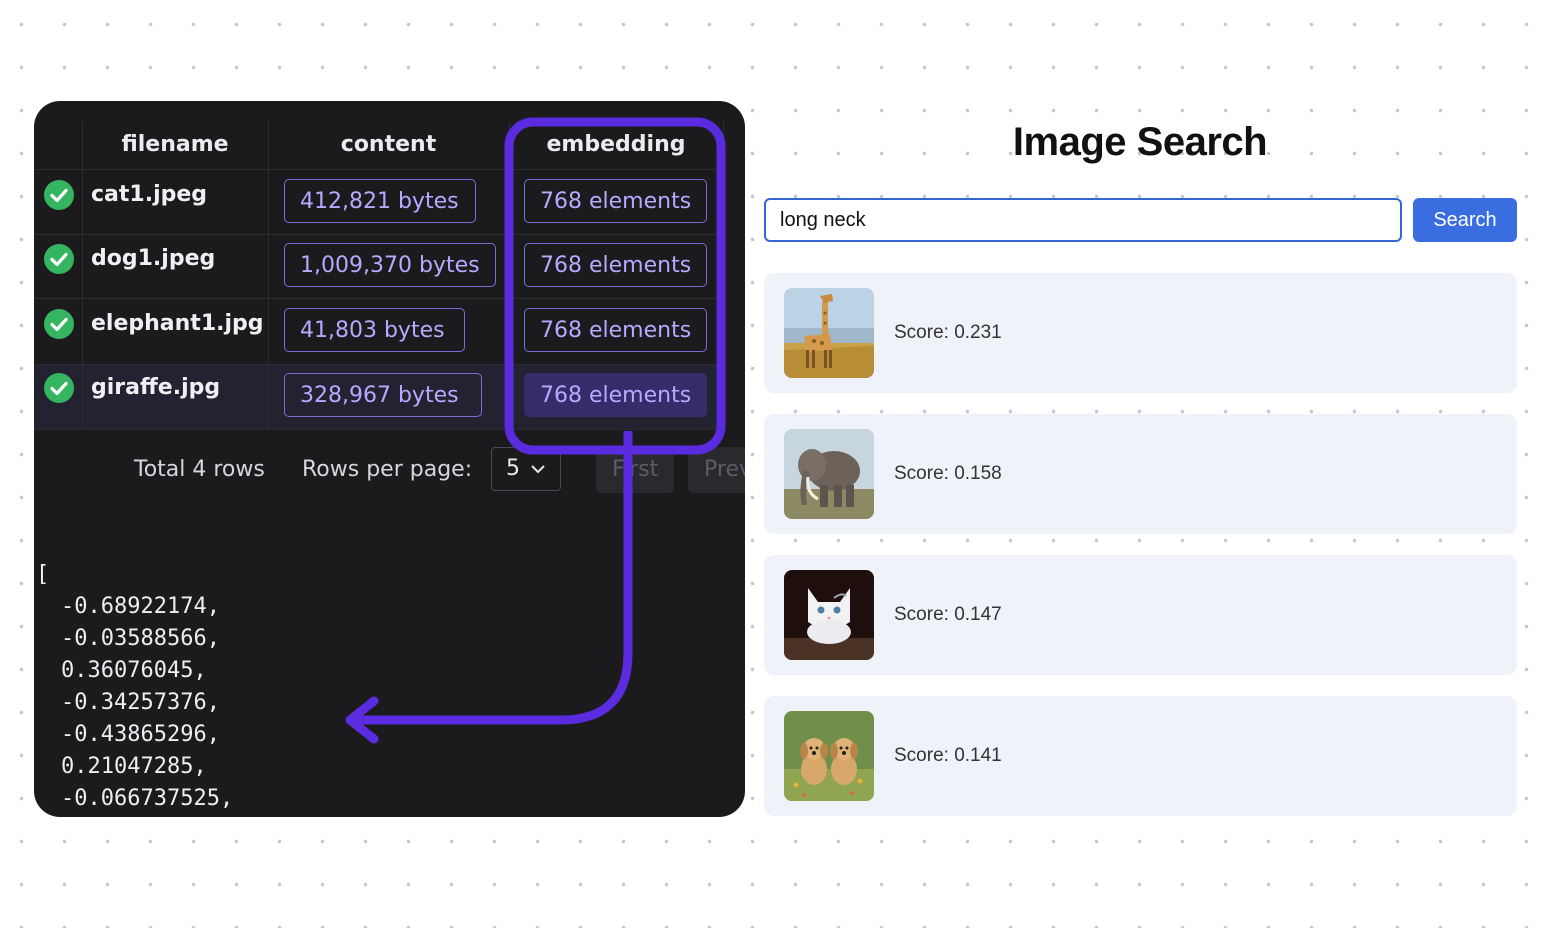  I want to click on search-input, so click(1083, 220).